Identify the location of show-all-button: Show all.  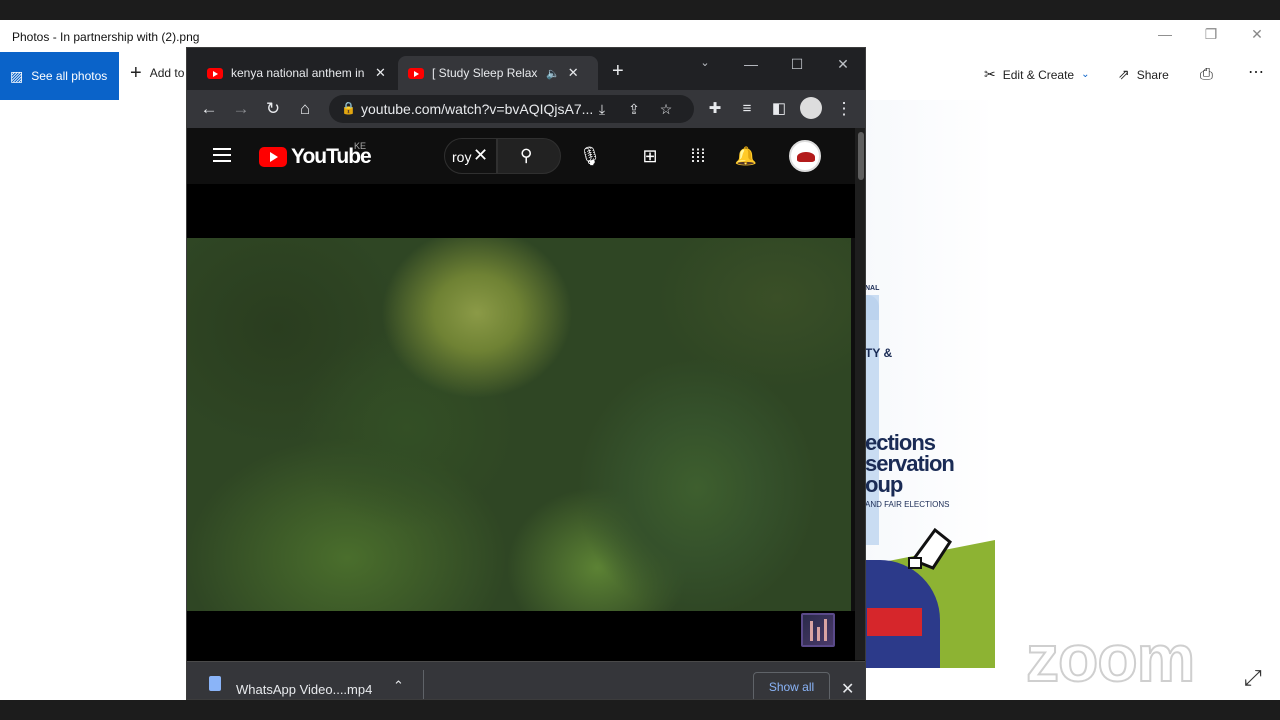
(791, 685).